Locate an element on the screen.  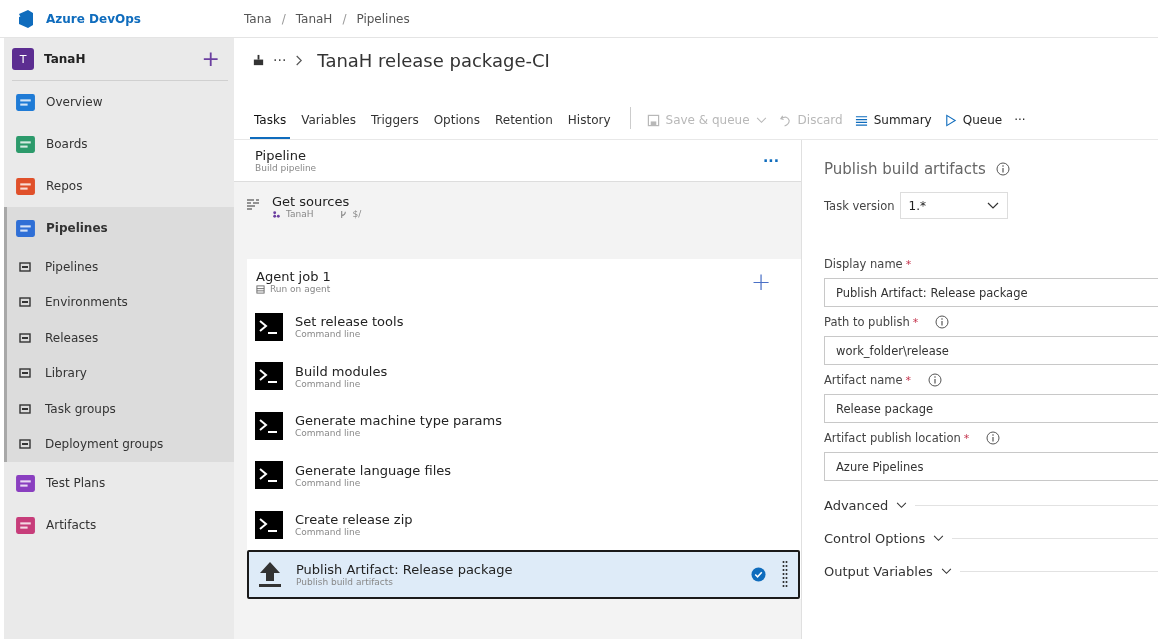
undo-icon is located at coordinates (785, 120).